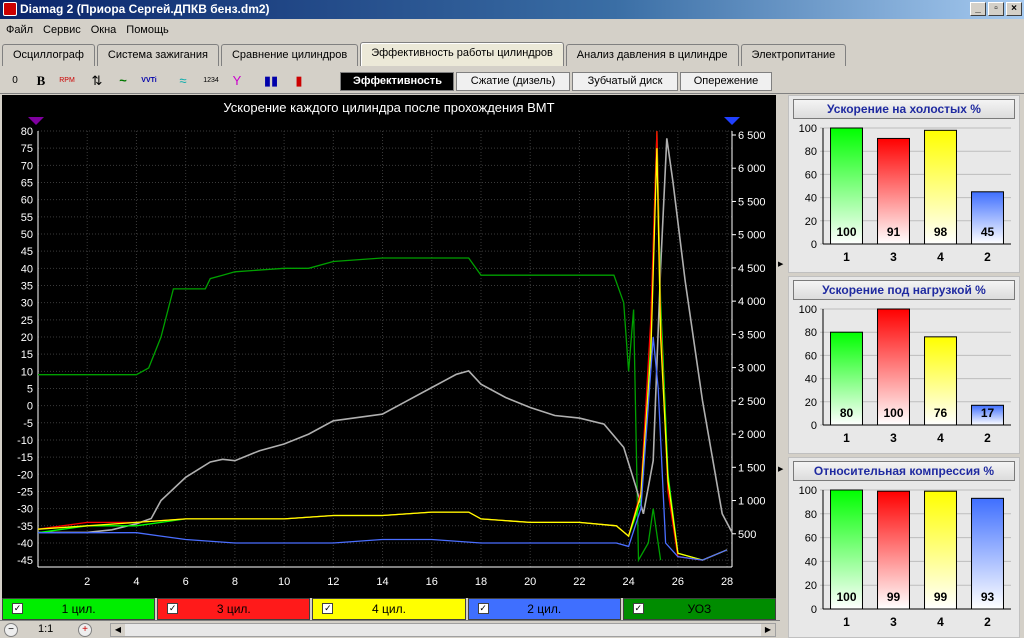 This screenshot has height=638, width=1024. What do you see at coordinates (811, 356) in the screenshot?
I see `y-tick-label: 60` at bounding box center [811, 356].